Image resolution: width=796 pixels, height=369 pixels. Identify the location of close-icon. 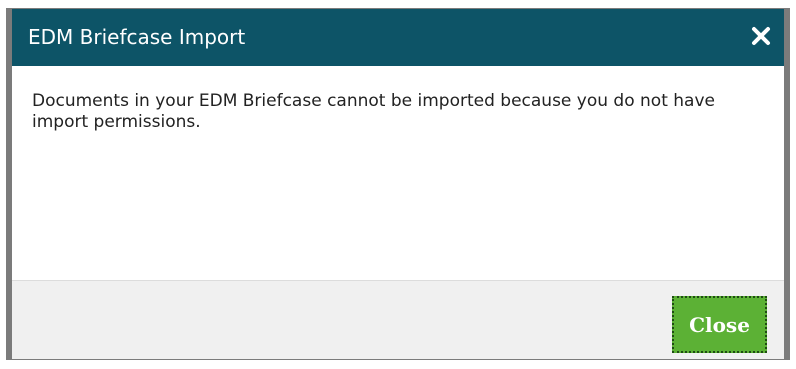
(761, 36).